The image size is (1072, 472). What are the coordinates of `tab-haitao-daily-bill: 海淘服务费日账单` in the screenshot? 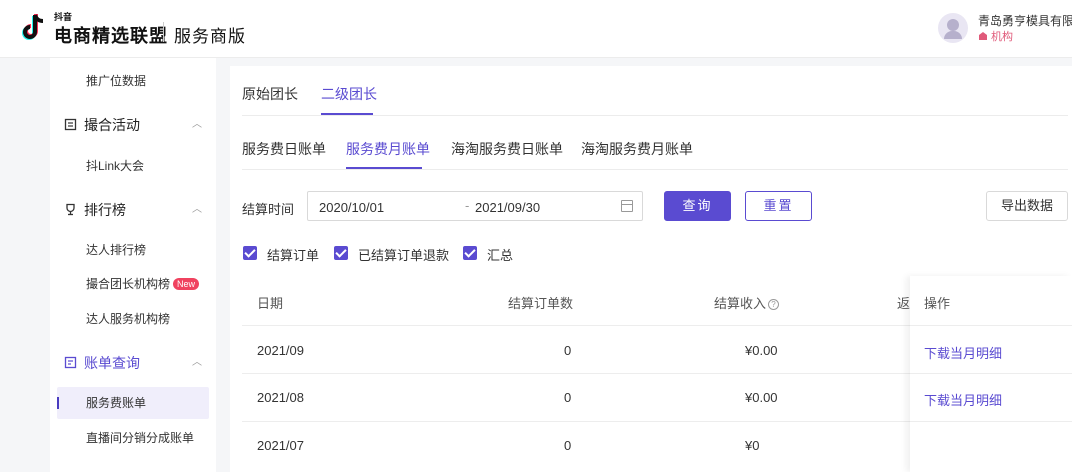 It's located at (507, 149).